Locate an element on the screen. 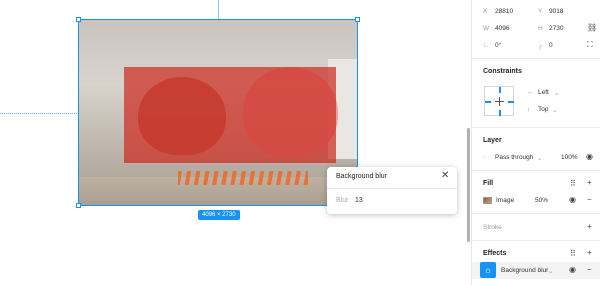 The width and height of the screenshot is (600, 285). styles-grid-icon: ⠿ is located at coordinates (573, 184).